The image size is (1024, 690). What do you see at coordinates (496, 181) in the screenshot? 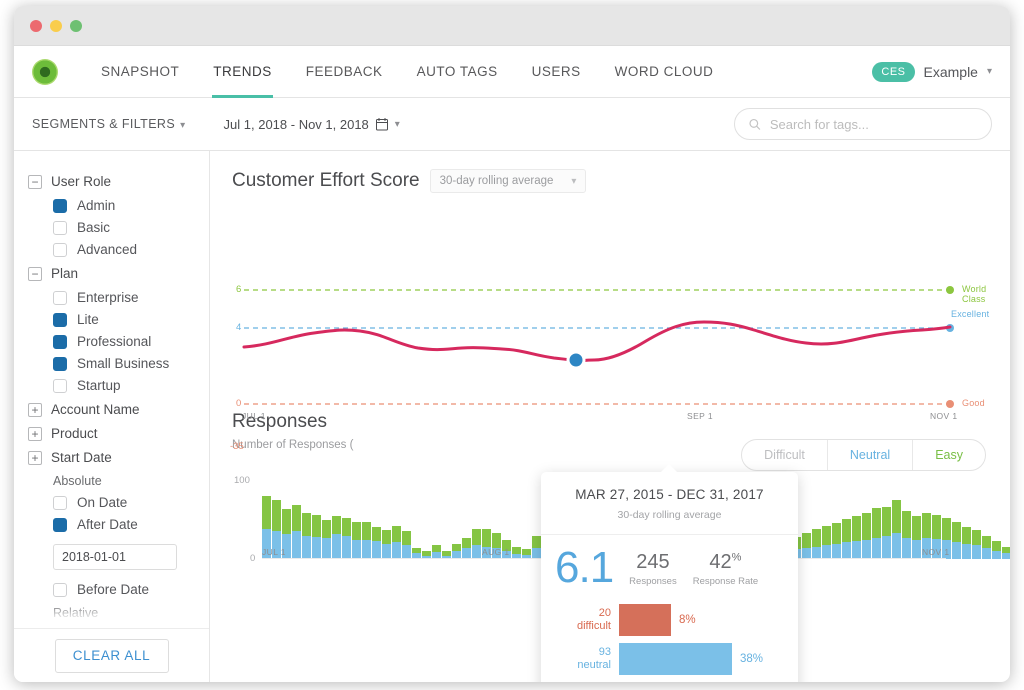
I see `rolling-average-value: 30-day rolling average` at bounding box center [496, 181].